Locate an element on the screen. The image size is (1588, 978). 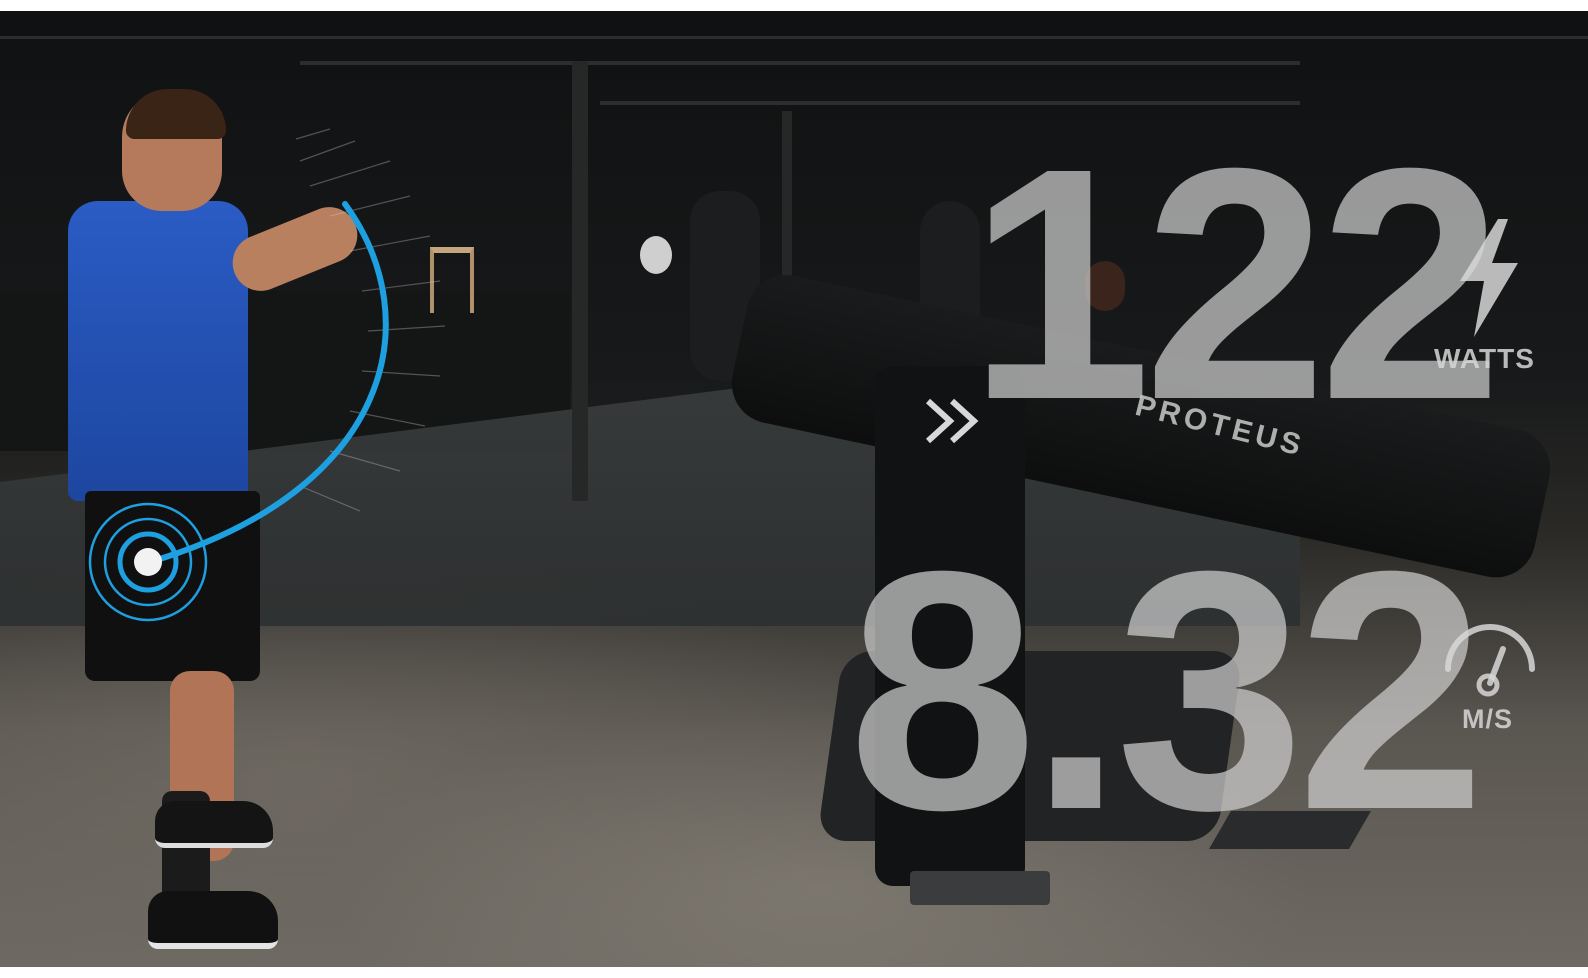
motion-speed-lines is located at coordinates (370, 320).